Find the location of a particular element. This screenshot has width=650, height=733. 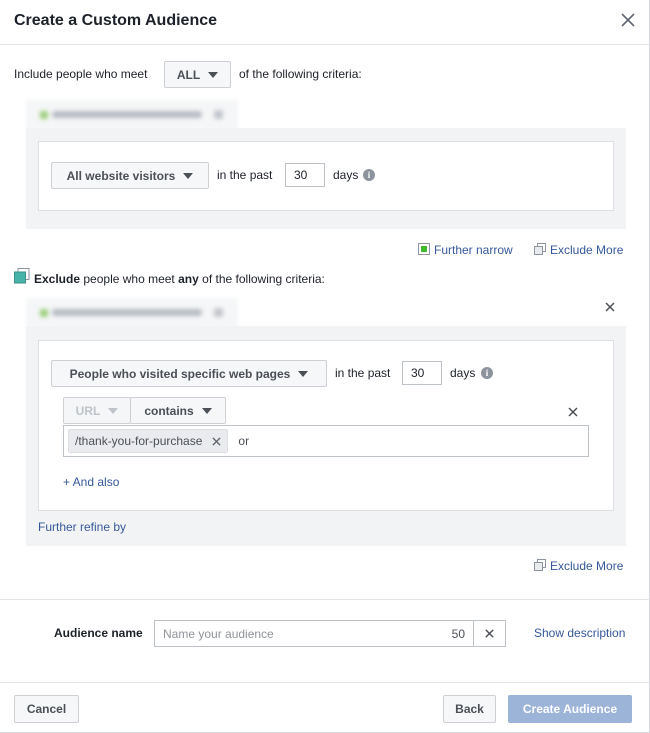

audience-name-input: Name your audience 50 is located at coordinates (314, 633).